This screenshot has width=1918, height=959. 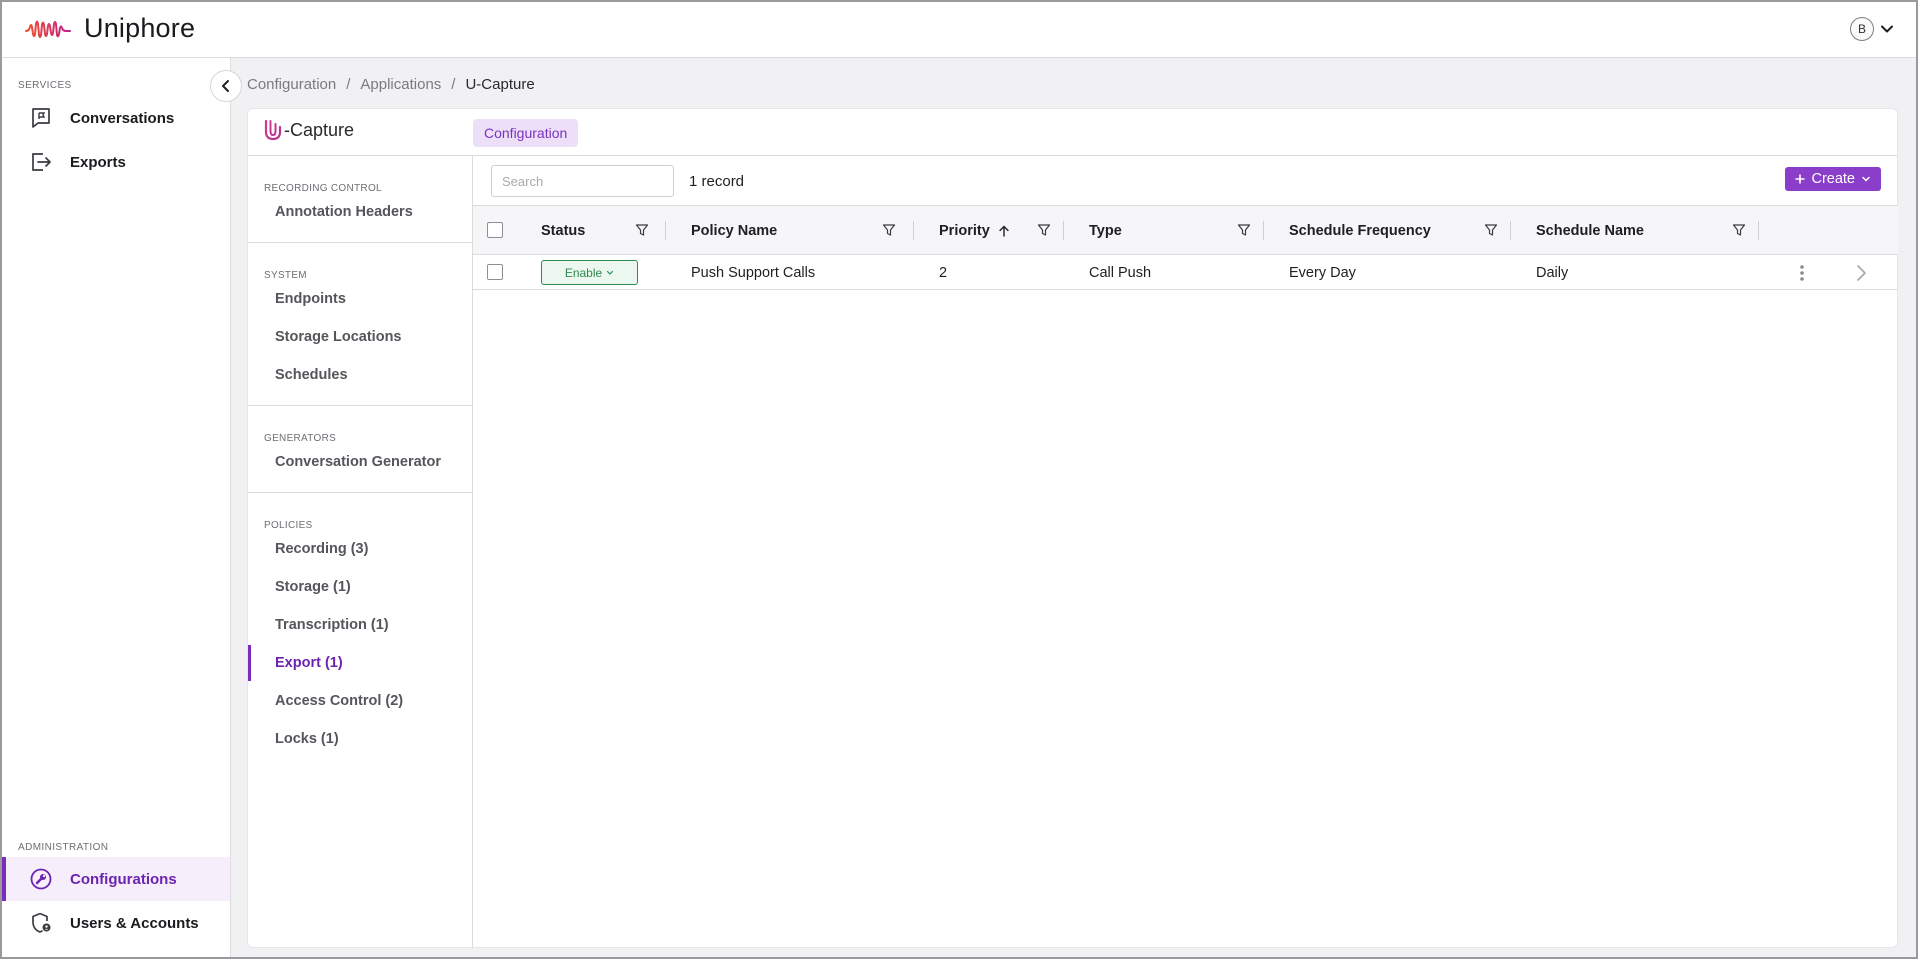 What do you see at coordinates (123, 879) in the screenshot?
I see `sidebar-item-label: Configurations` at bounding box center [123, 879].